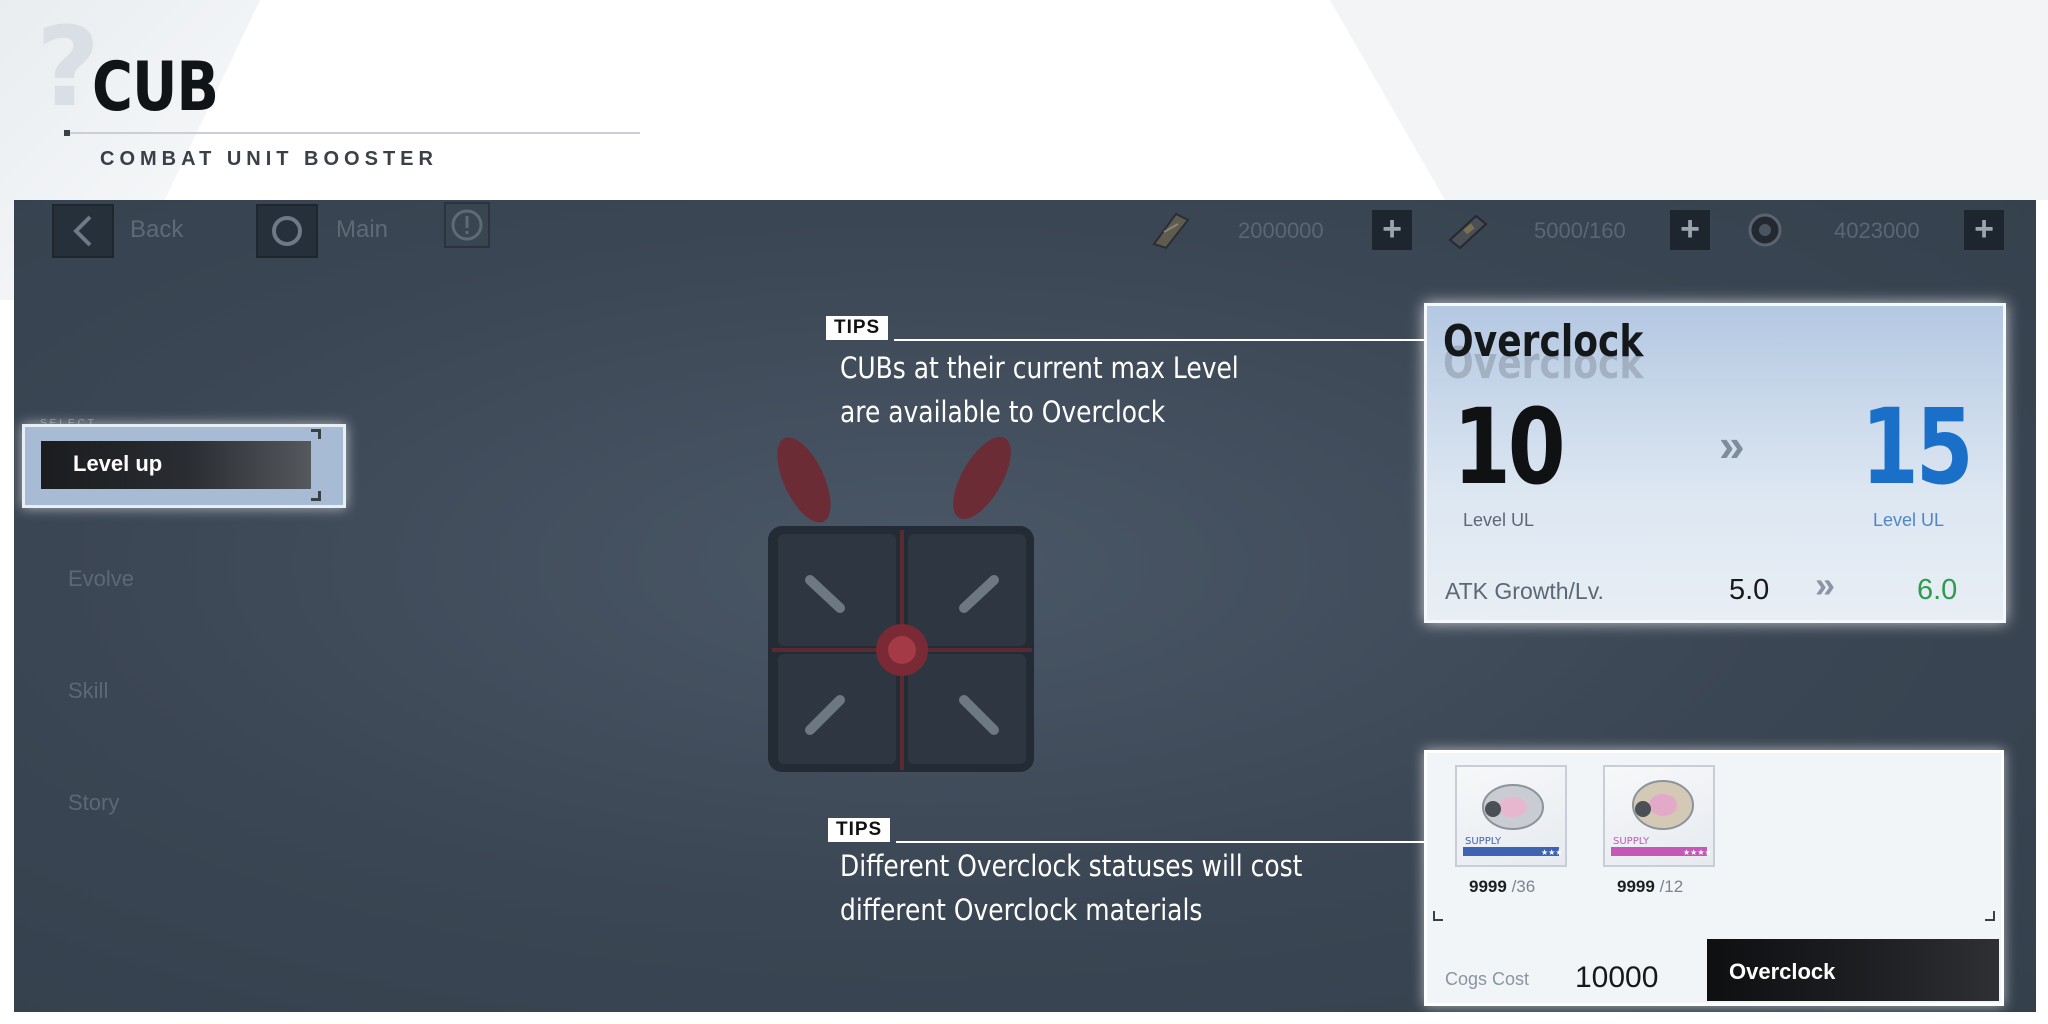 Image resolution: width=2048 pixels, height=1024 pixels. Describe the element at coordinates (1917, 447) in the screenshot. I see `level-to: 15` at that location.